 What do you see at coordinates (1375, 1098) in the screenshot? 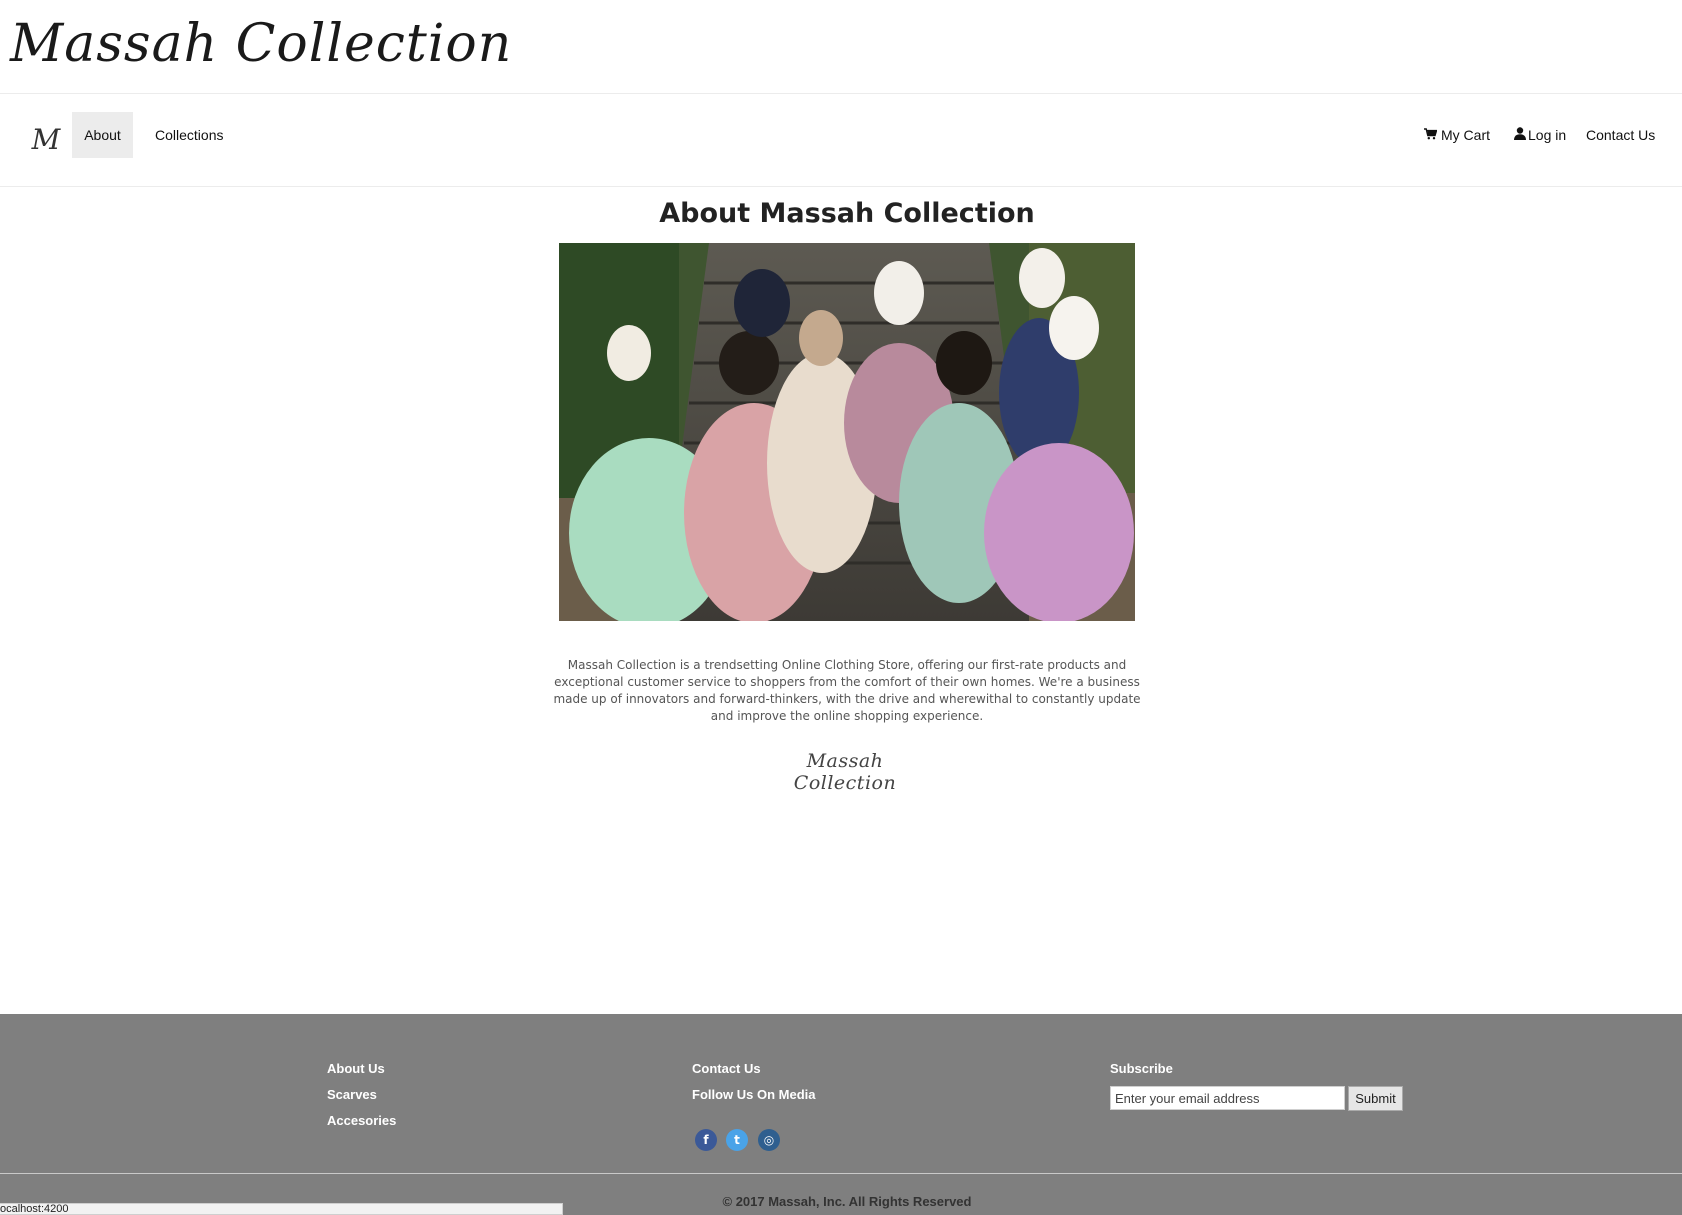
I see `subscribe-submit-button: Submit` at bounding box center [1375, 1098].